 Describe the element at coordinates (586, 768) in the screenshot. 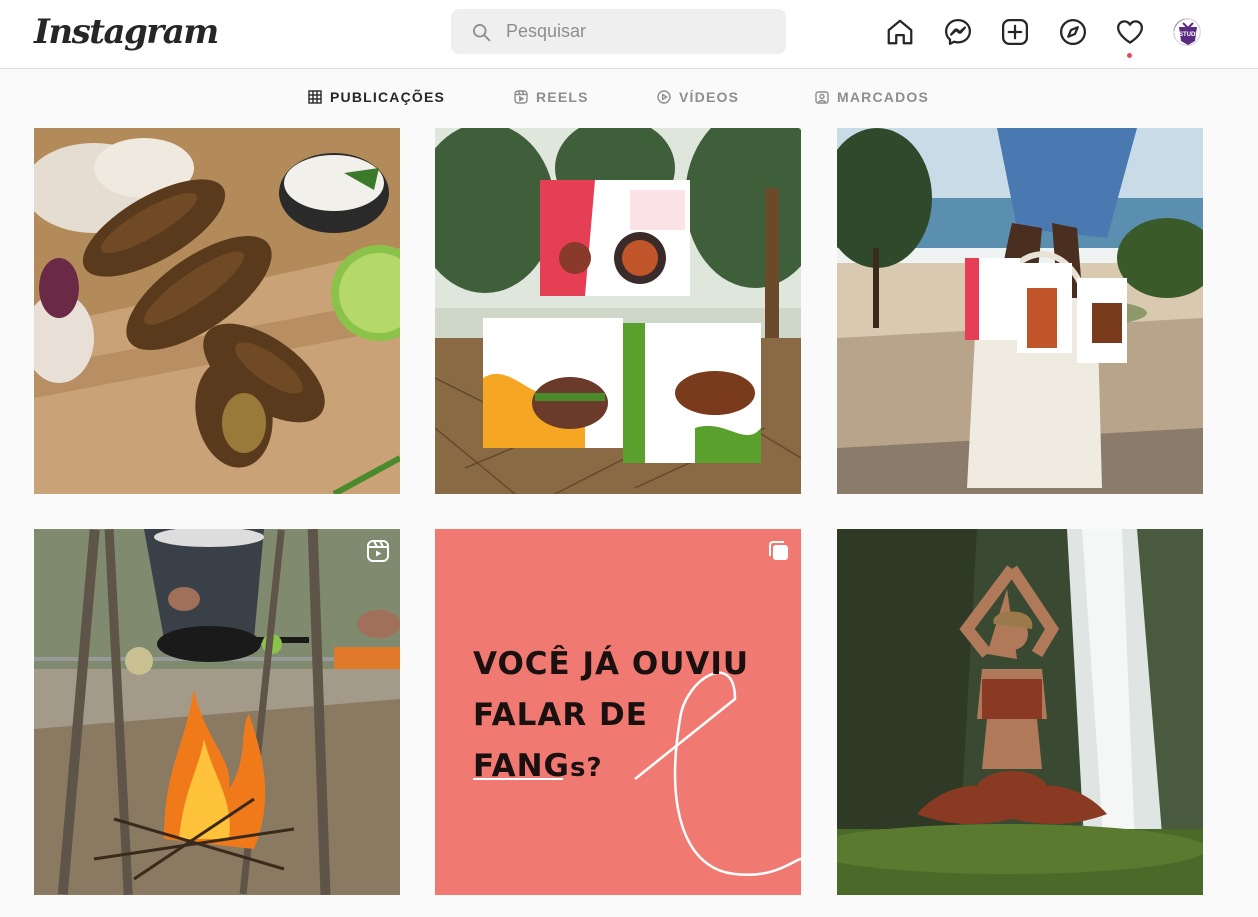

I see `overlay-line-3-suffix: s?` at that location.